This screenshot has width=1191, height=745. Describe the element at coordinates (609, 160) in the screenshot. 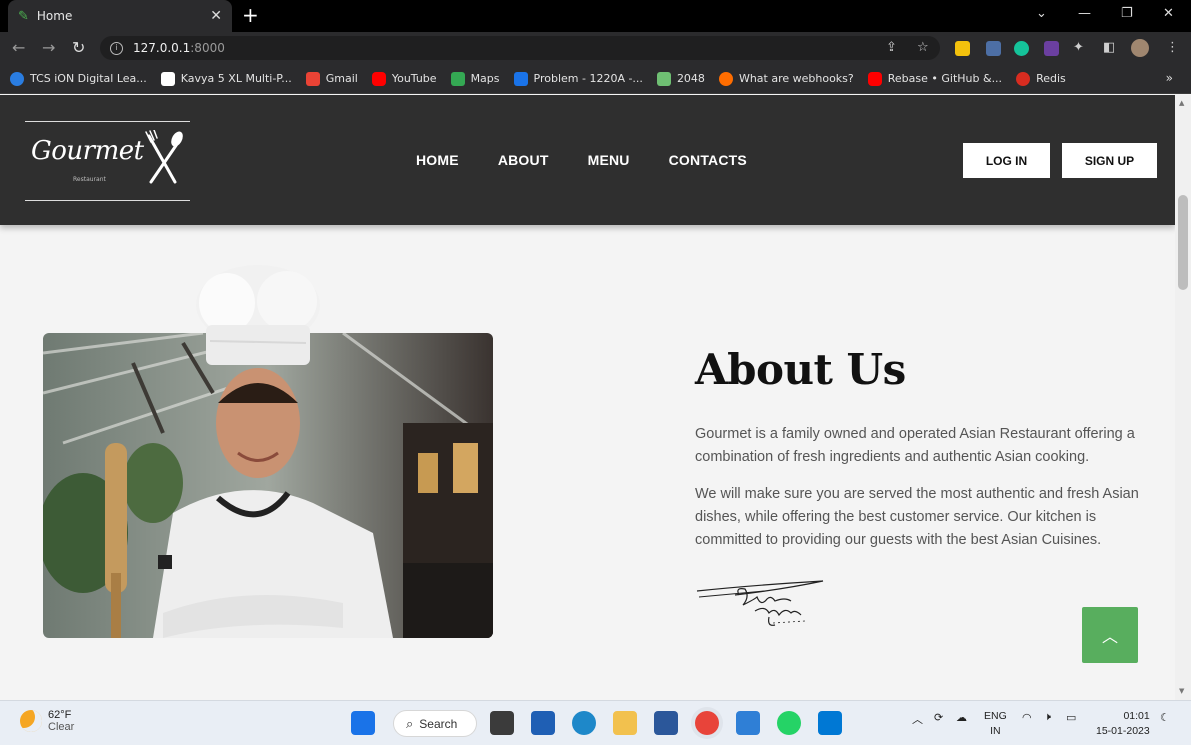

I see `nav-menu: MENU` at that location.